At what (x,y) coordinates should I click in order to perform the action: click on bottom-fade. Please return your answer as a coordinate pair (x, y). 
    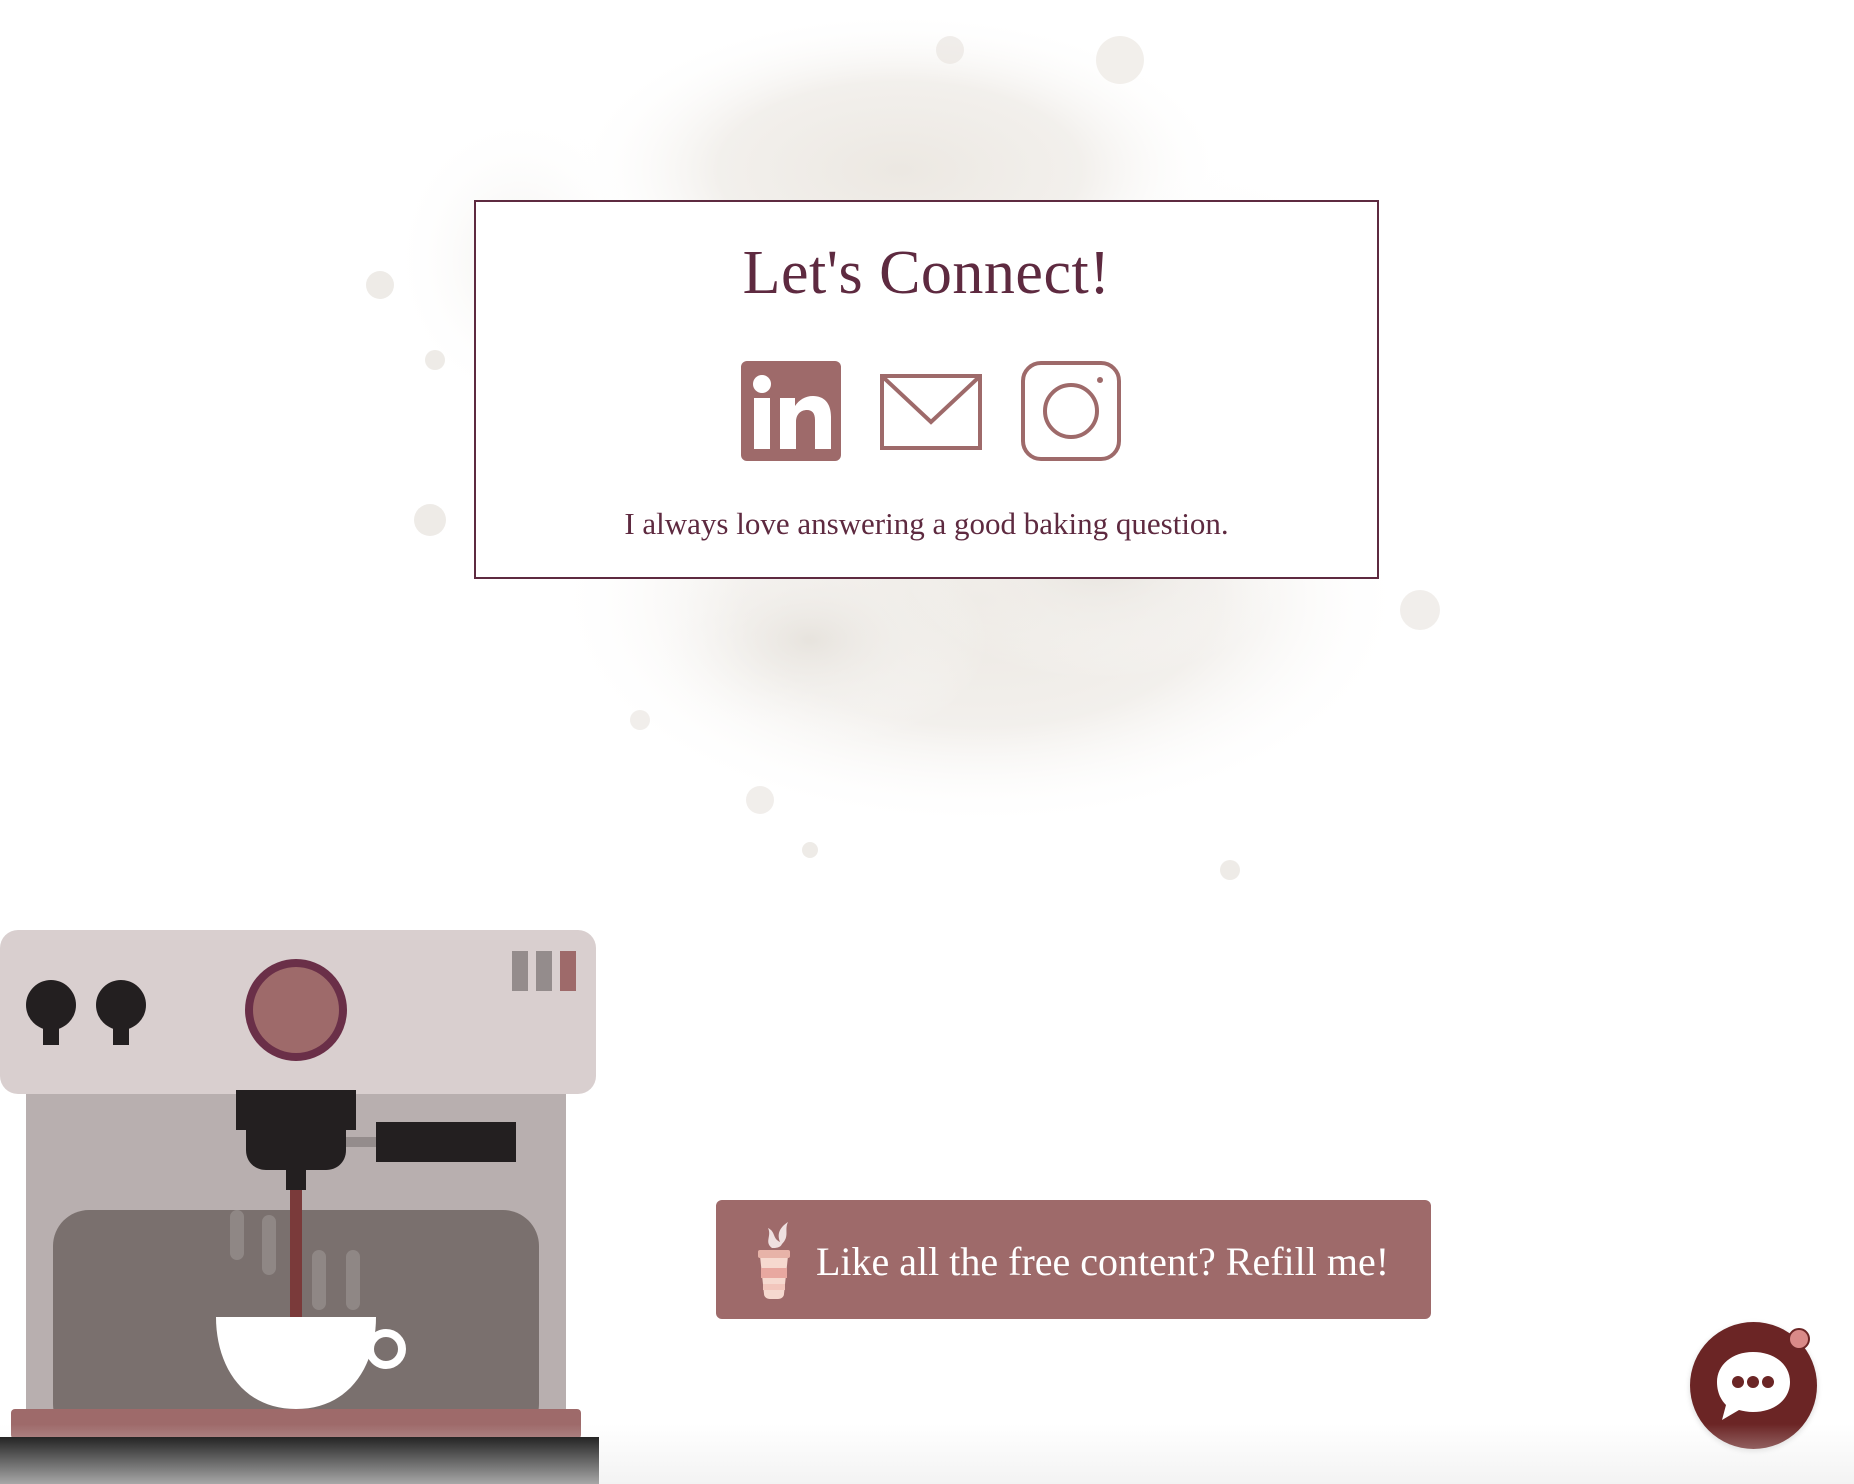
    Looking at the image, I should click on (927, 1454).